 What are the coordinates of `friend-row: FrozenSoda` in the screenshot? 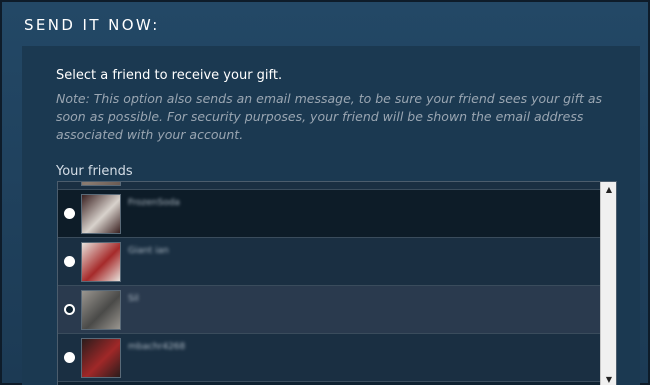 It's located at (329, 214).